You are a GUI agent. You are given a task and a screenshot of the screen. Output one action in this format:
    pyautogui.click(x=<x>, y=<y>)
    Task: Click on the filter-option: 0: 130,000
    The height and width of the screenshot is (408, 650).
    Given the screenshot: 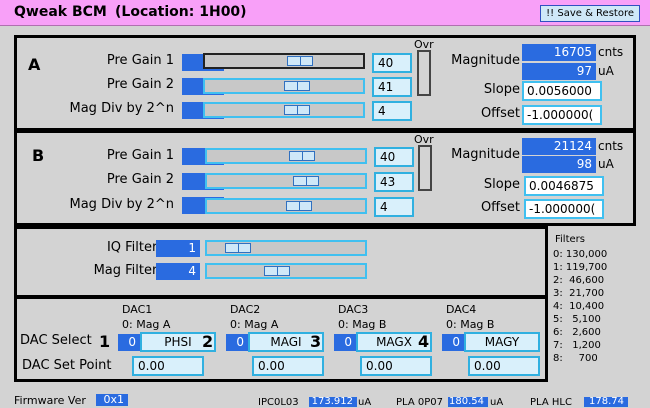 What is the action you would take?
    pyautogui.click(x=580, y=254)
    